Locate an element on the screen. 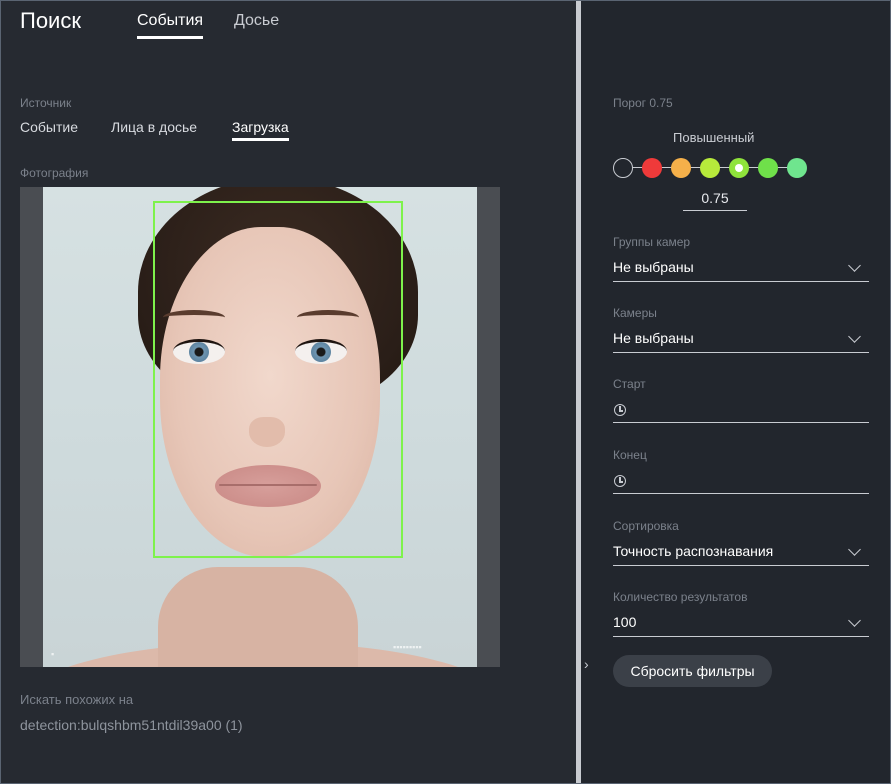 This screenshot has height=784, width=891. face-bounding-box is located at coordinates (278, 379).